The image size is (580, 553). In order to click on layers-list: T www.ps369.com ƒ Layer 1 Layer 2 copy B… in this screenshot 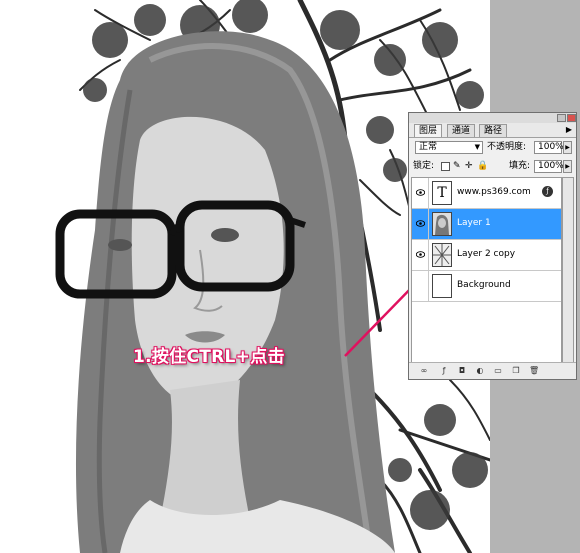, I will do `click(486, 270)`.